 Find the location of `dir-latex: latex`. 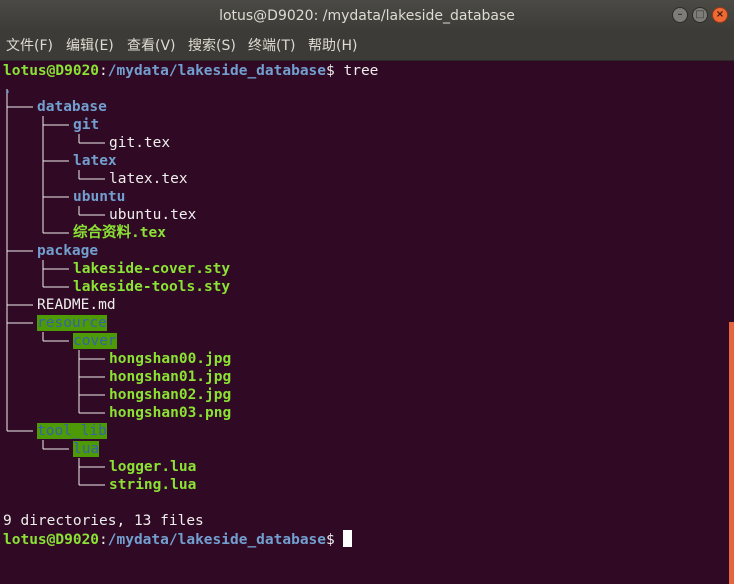

dir-latex: latex is located at coordinates (95, 161).